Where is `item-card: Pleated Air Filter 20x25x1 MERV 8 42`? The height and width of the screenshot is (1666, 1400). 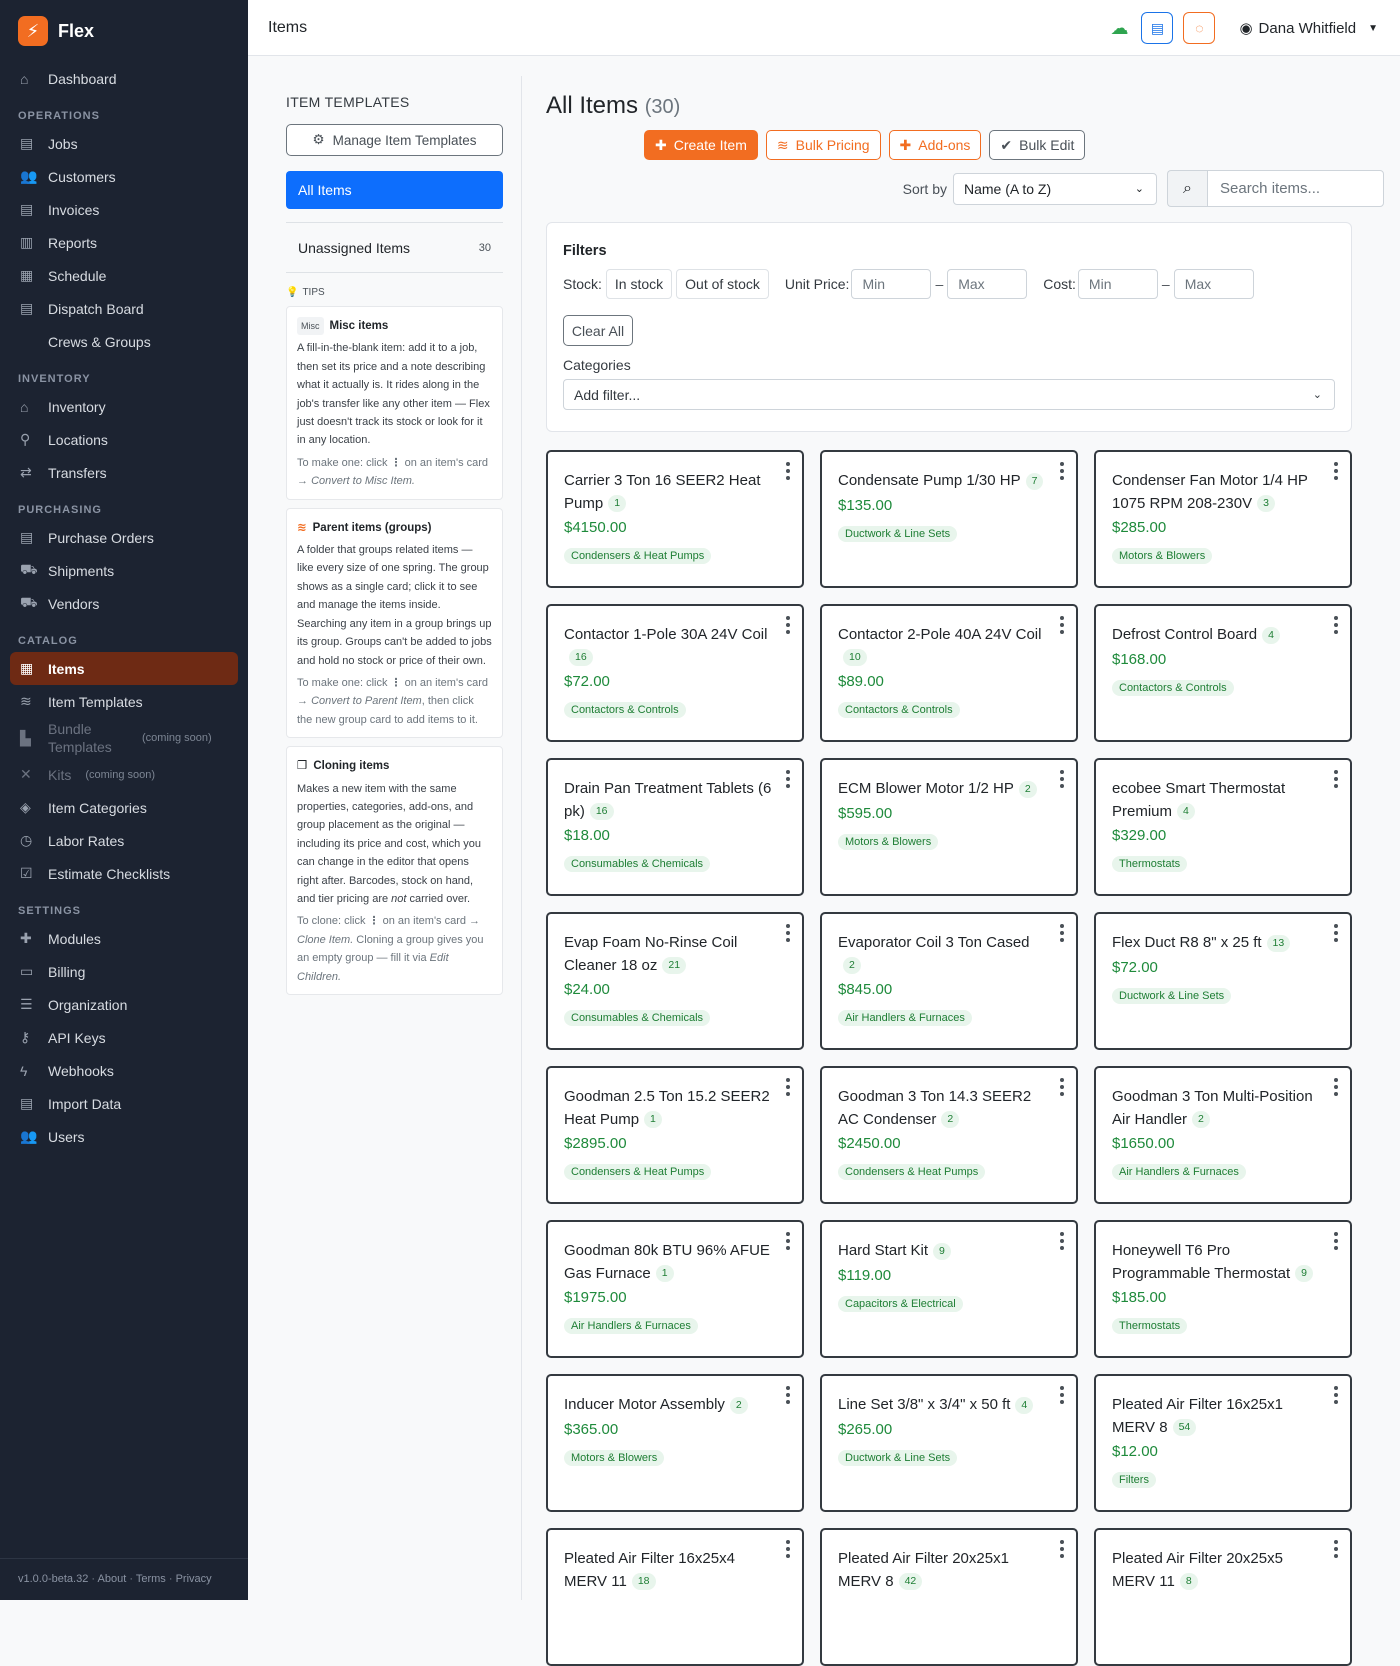 item-card: Pleated Air Filter 20x25x1 MERV 8 42 is located at coordinates (949, 1597).